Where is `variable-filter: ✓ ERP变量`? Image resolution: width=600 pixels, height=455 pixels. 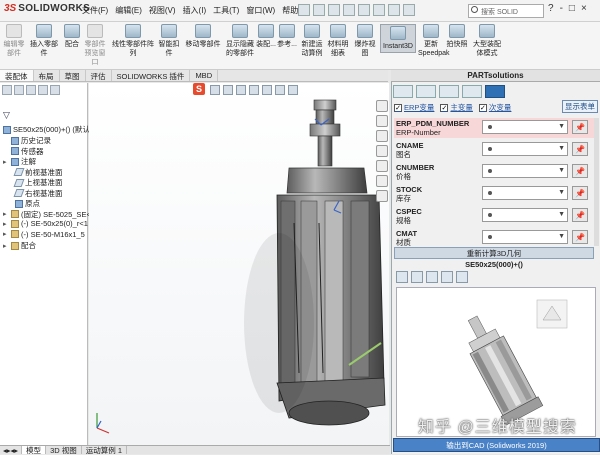 variable-filter: ✓ ERP变量 is located at coordinates (414, 107).